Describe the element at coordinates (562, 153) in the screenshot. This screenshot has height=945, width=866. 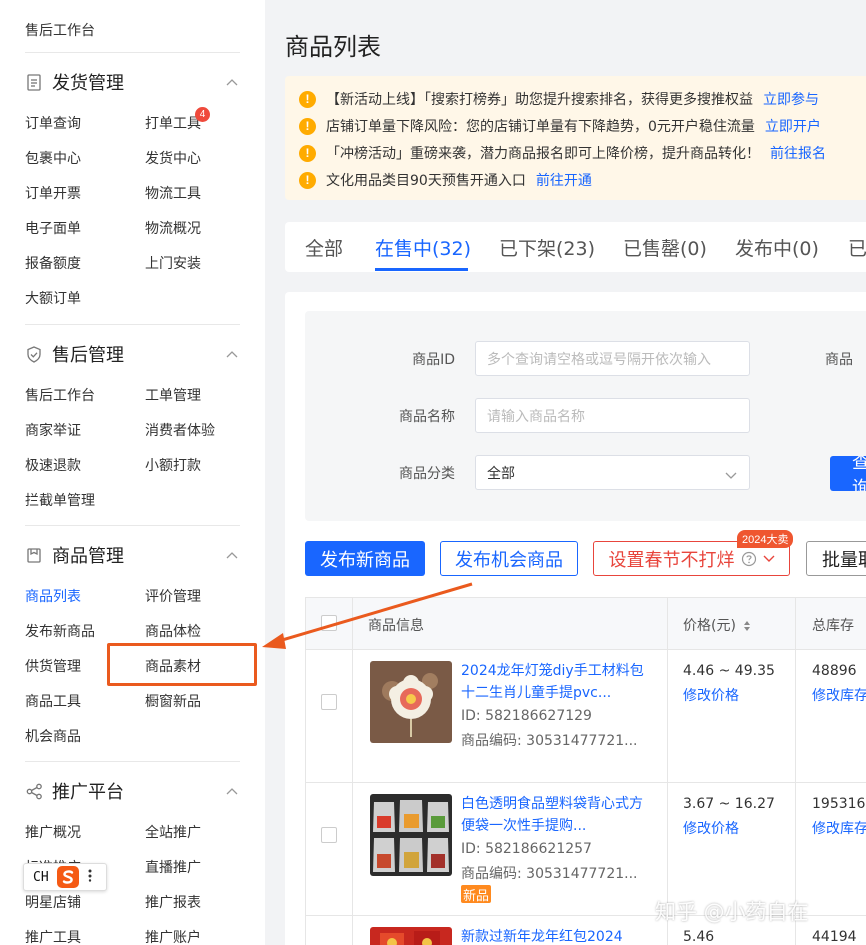
I see `notice-row: ! 「冲榜活动」重磅来袭，潜力商品报名即可上降价榜，提升商品转化！ 前往报名` at that location.